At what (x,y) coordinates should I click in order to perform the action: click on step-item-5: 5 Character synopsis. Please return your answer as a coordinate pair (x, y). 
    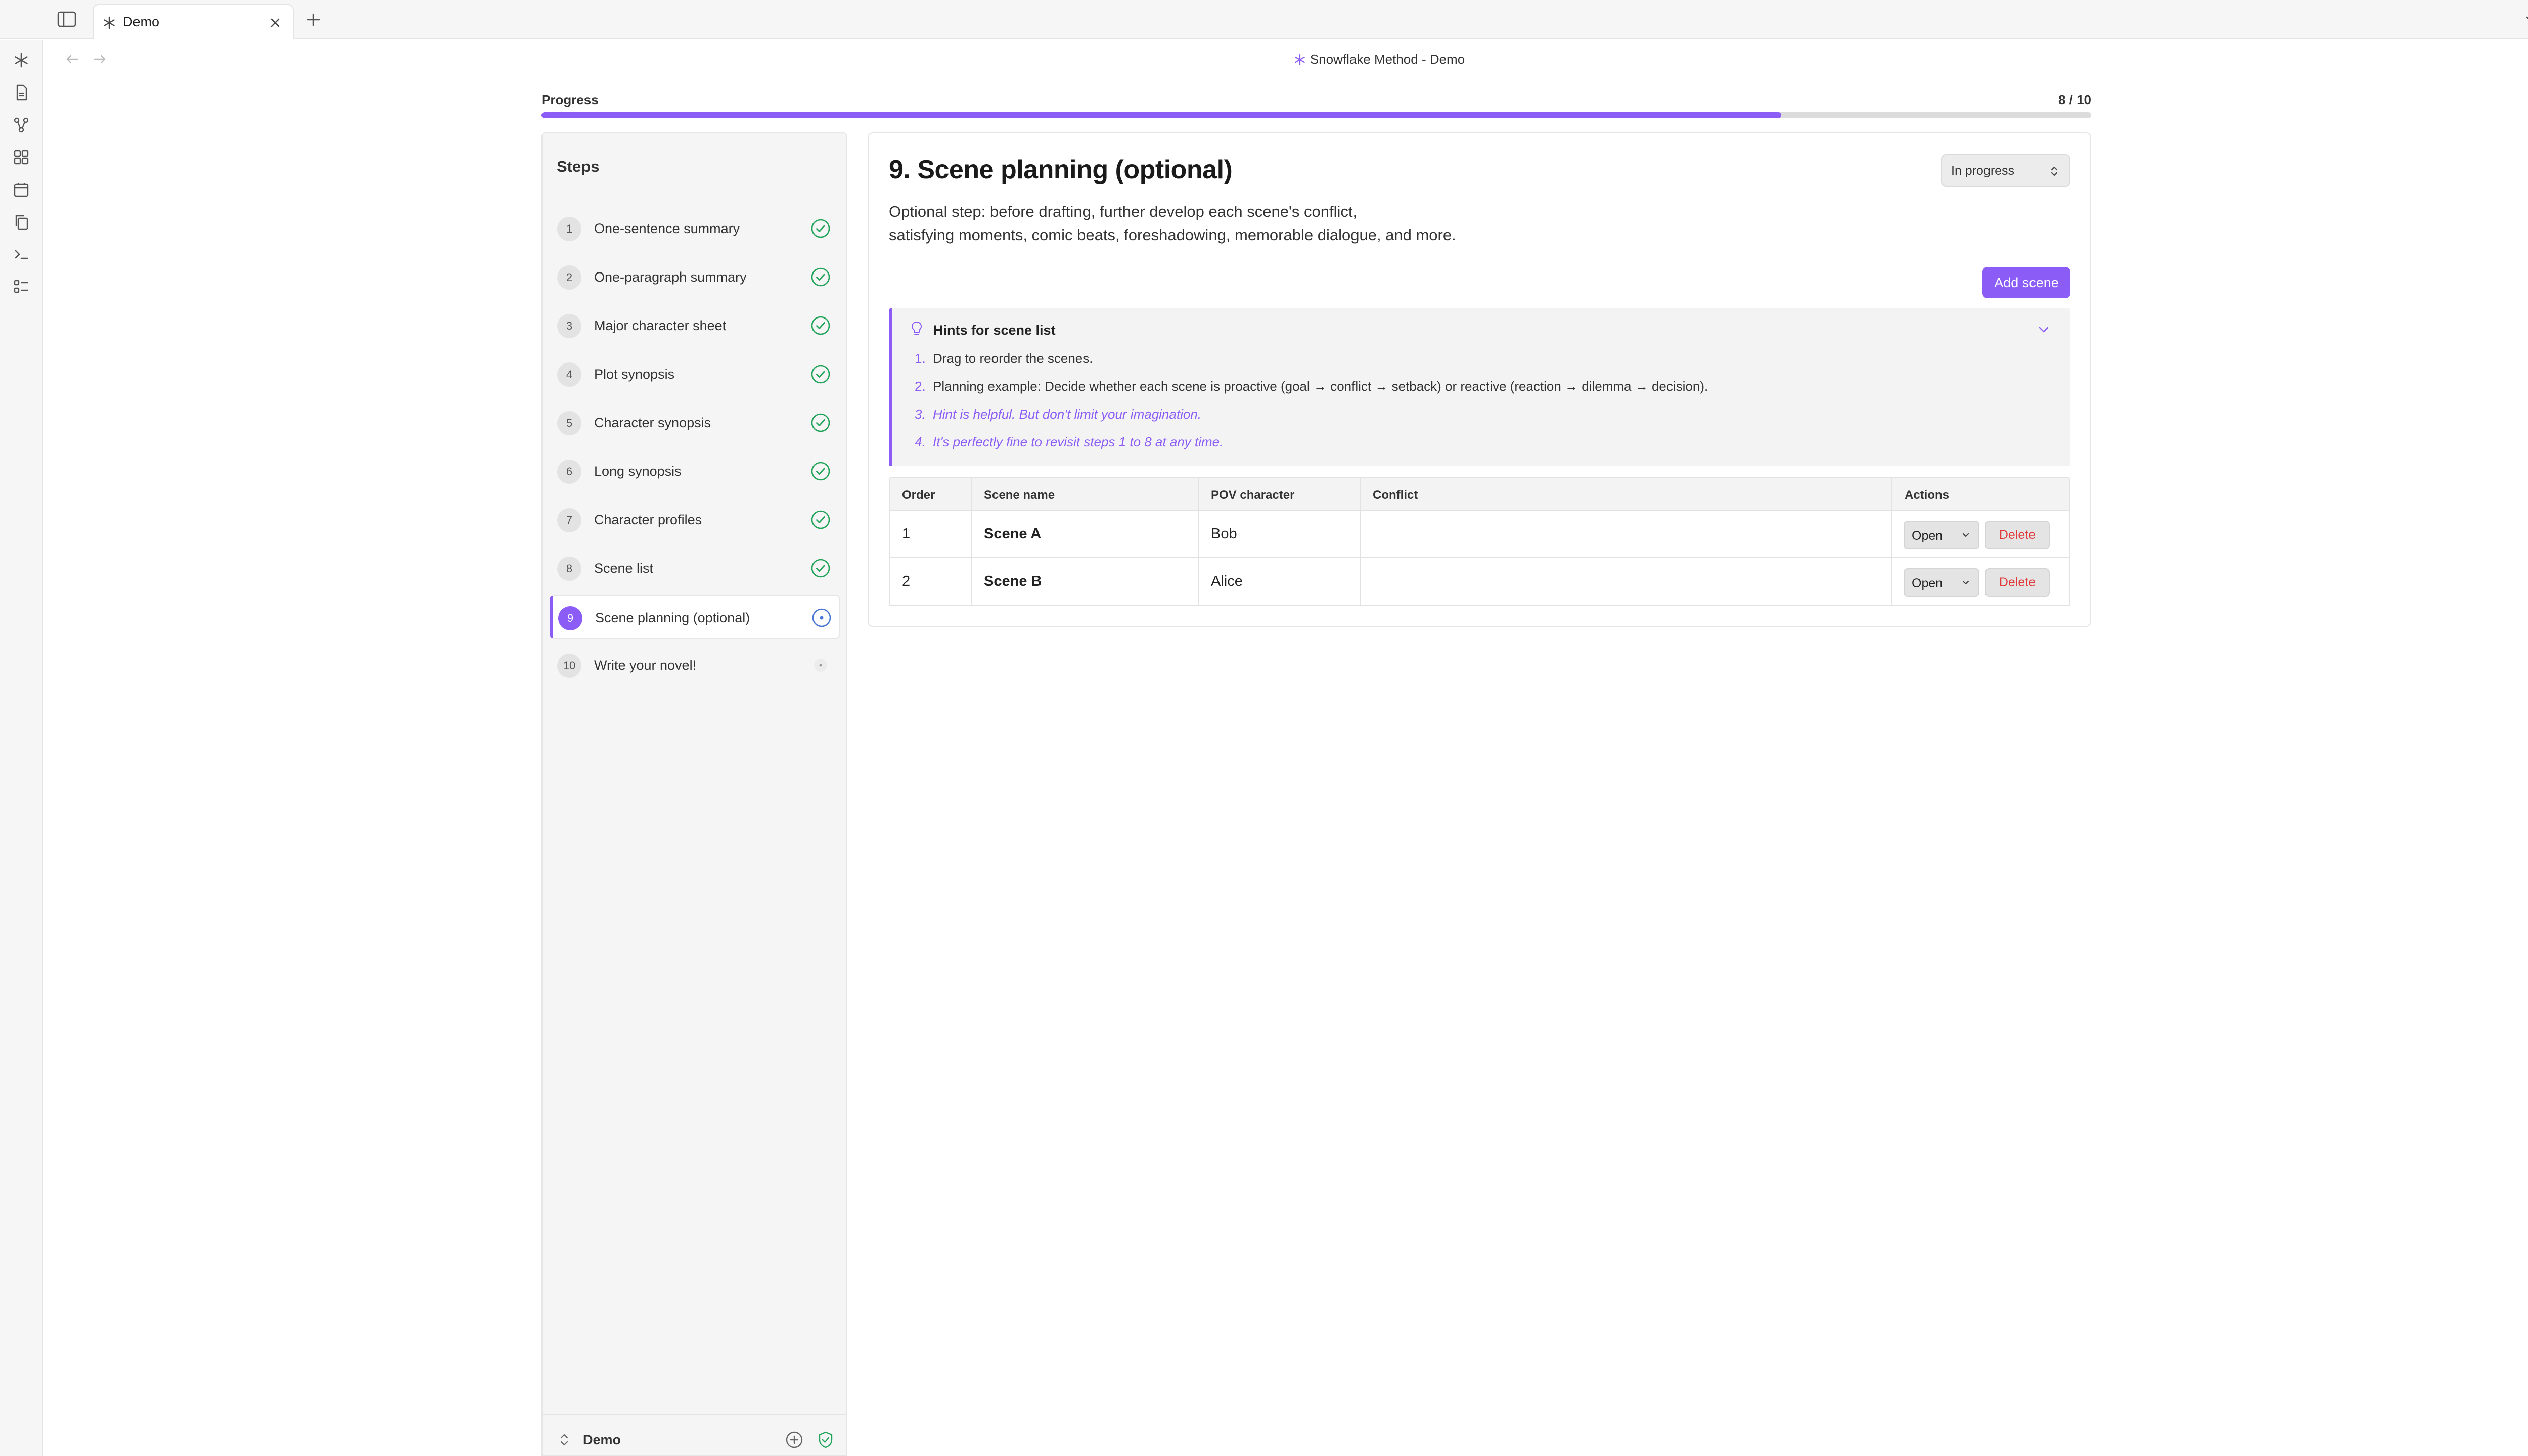
    Looking at the image, I should click on (695, 422).